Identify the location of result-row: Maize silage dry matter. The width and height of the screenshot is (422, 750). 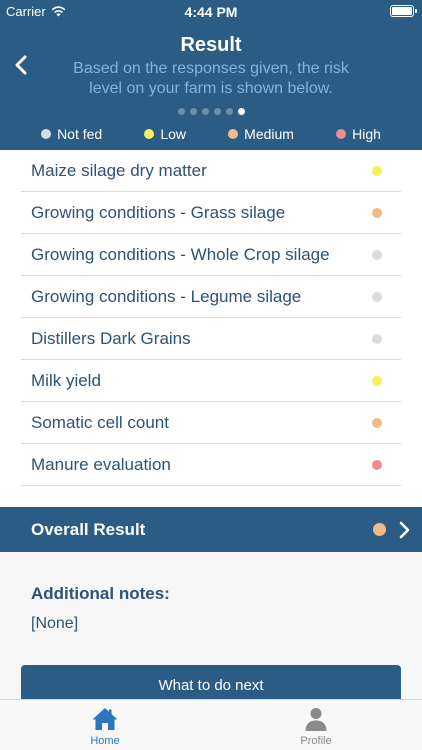
(211, 171).